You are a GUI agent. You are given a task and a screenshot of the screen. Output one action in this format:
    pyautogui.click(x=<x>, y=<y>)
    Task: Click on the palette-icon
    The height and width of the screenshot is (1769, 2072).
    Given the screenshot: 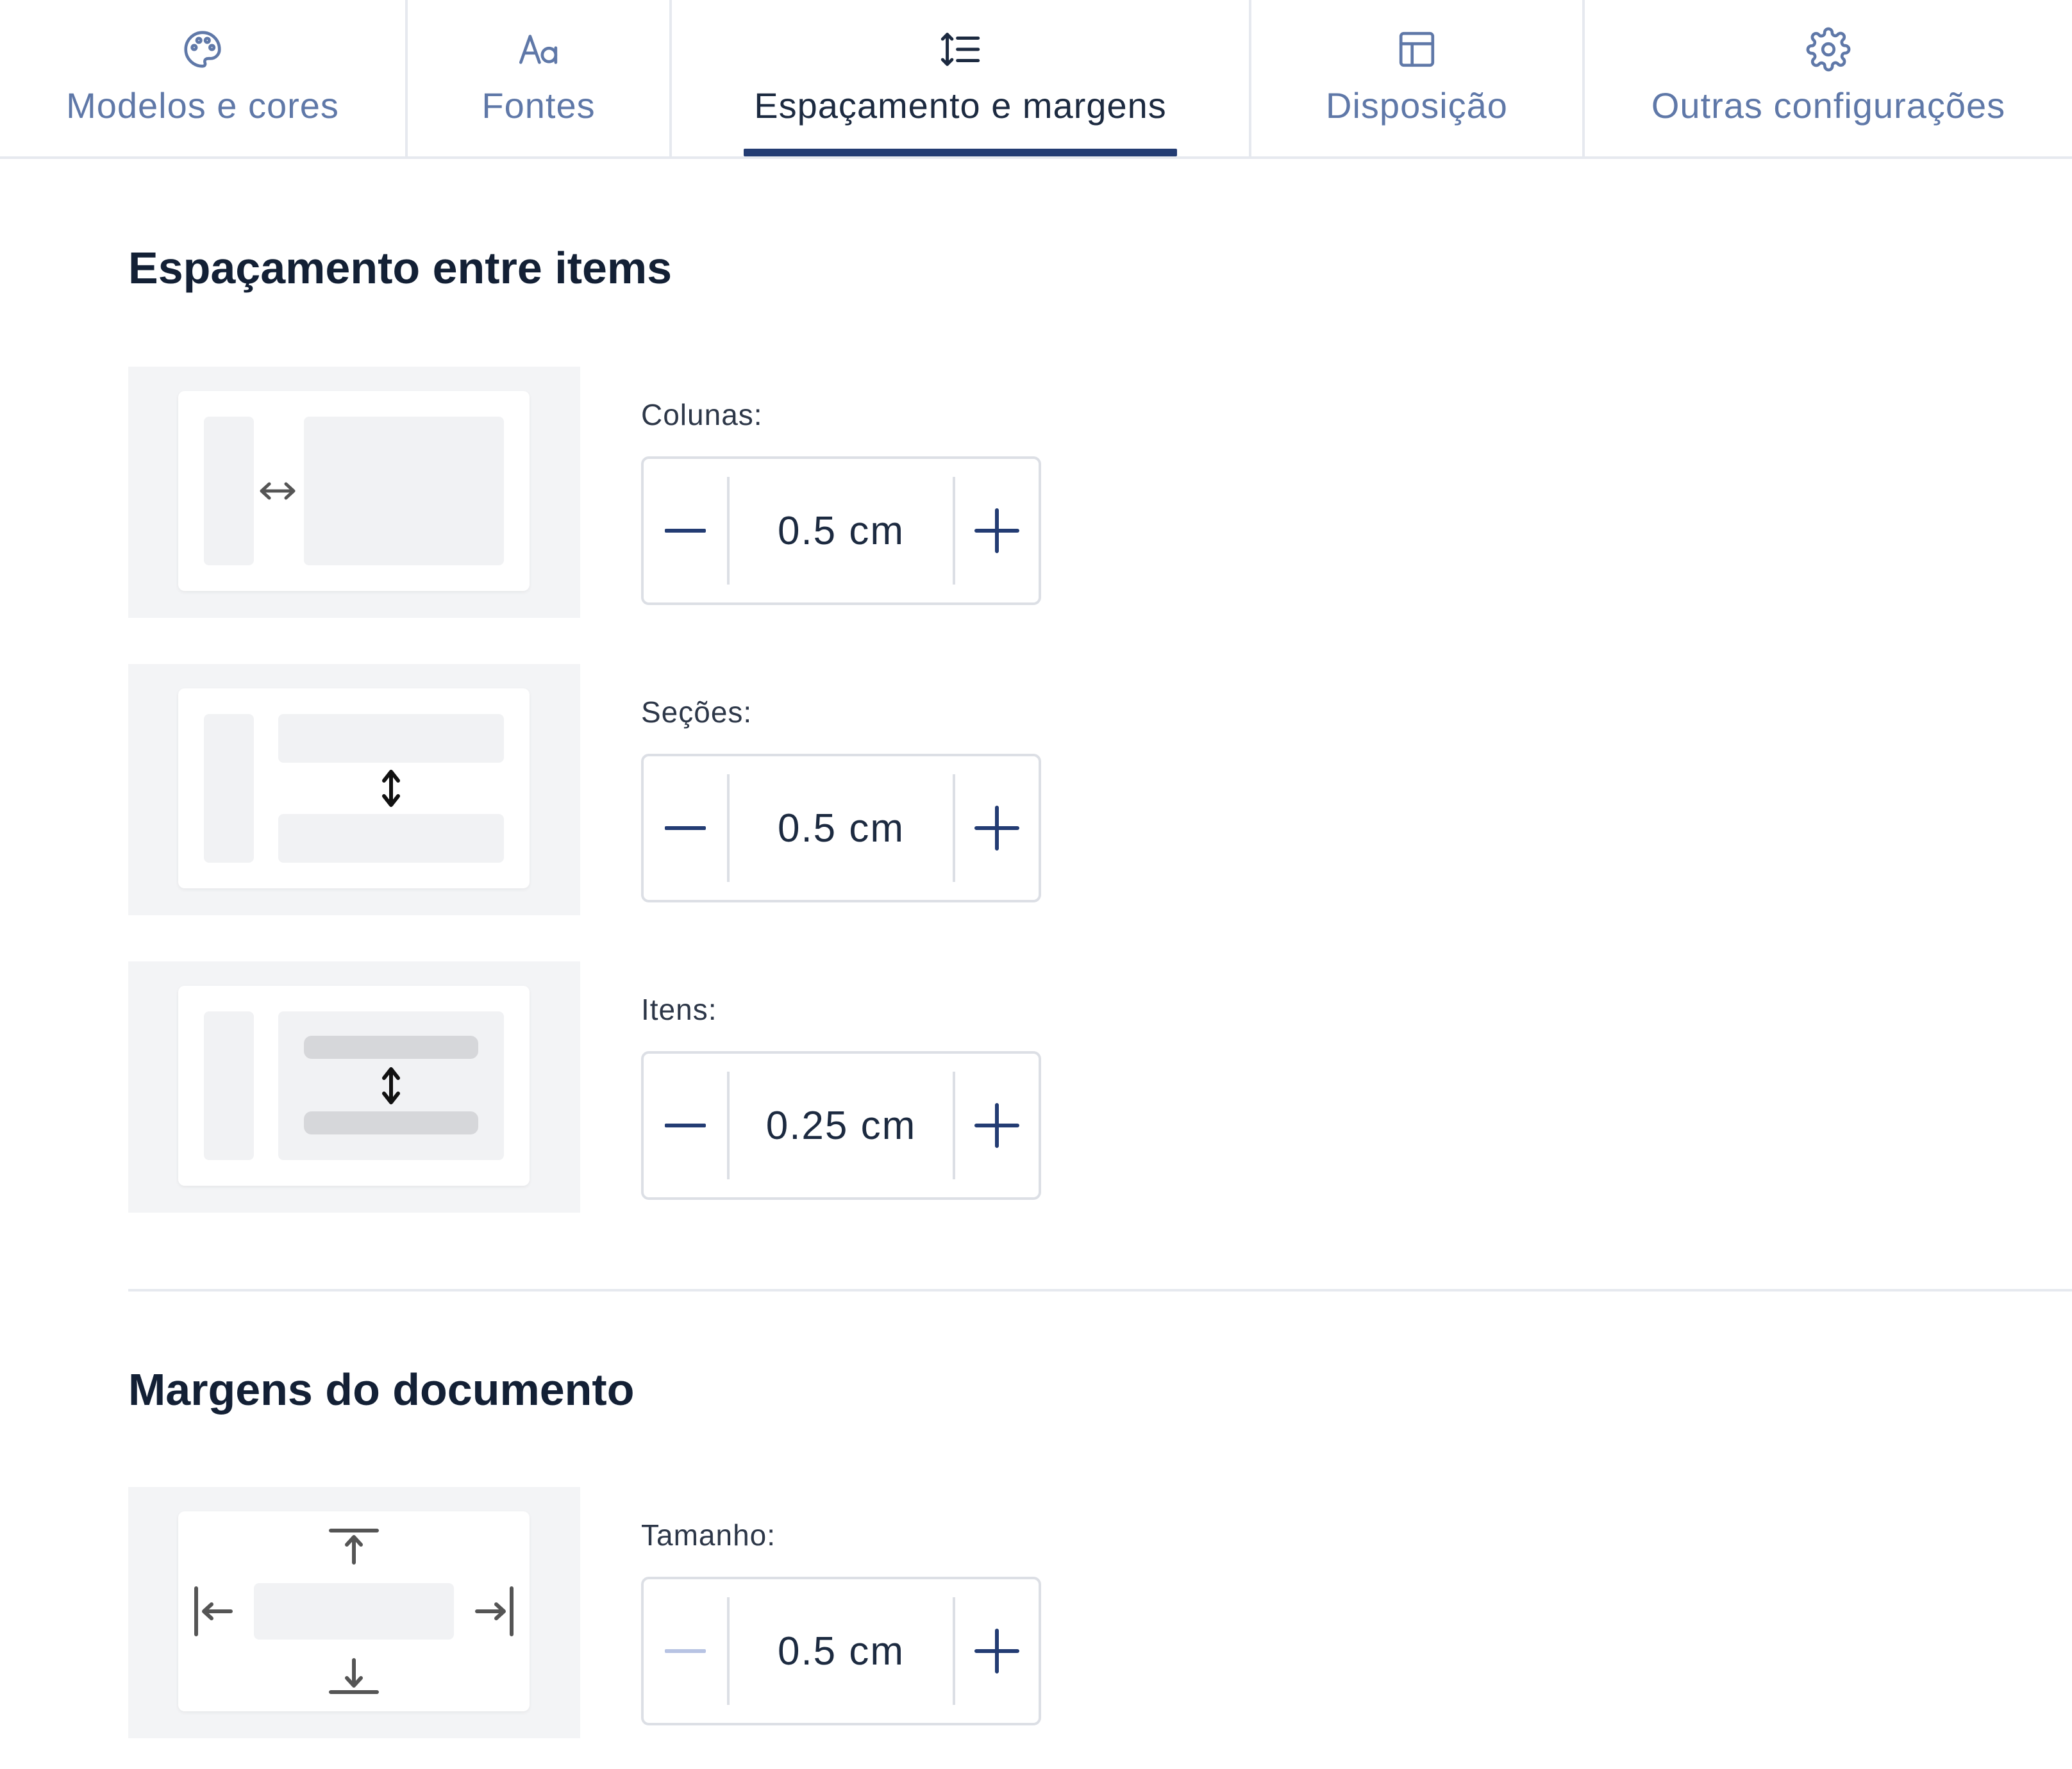 What is the action you would take?
    pyautogui.click(x=202, y=49)
    